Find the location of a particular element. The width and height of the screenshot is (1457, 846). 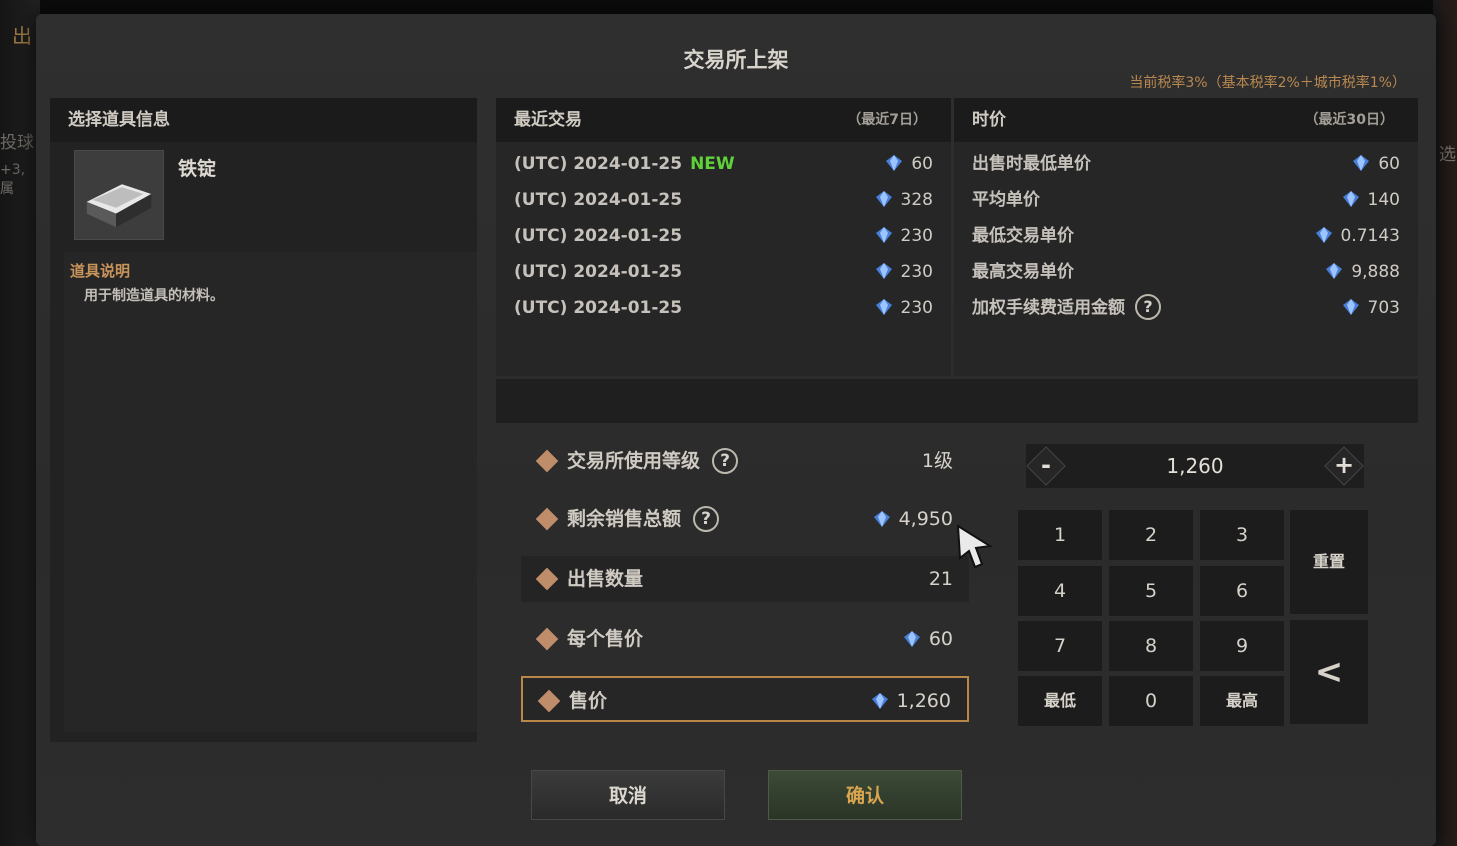

keypad-key-0: 0 is located at coordinates (1151, 701).